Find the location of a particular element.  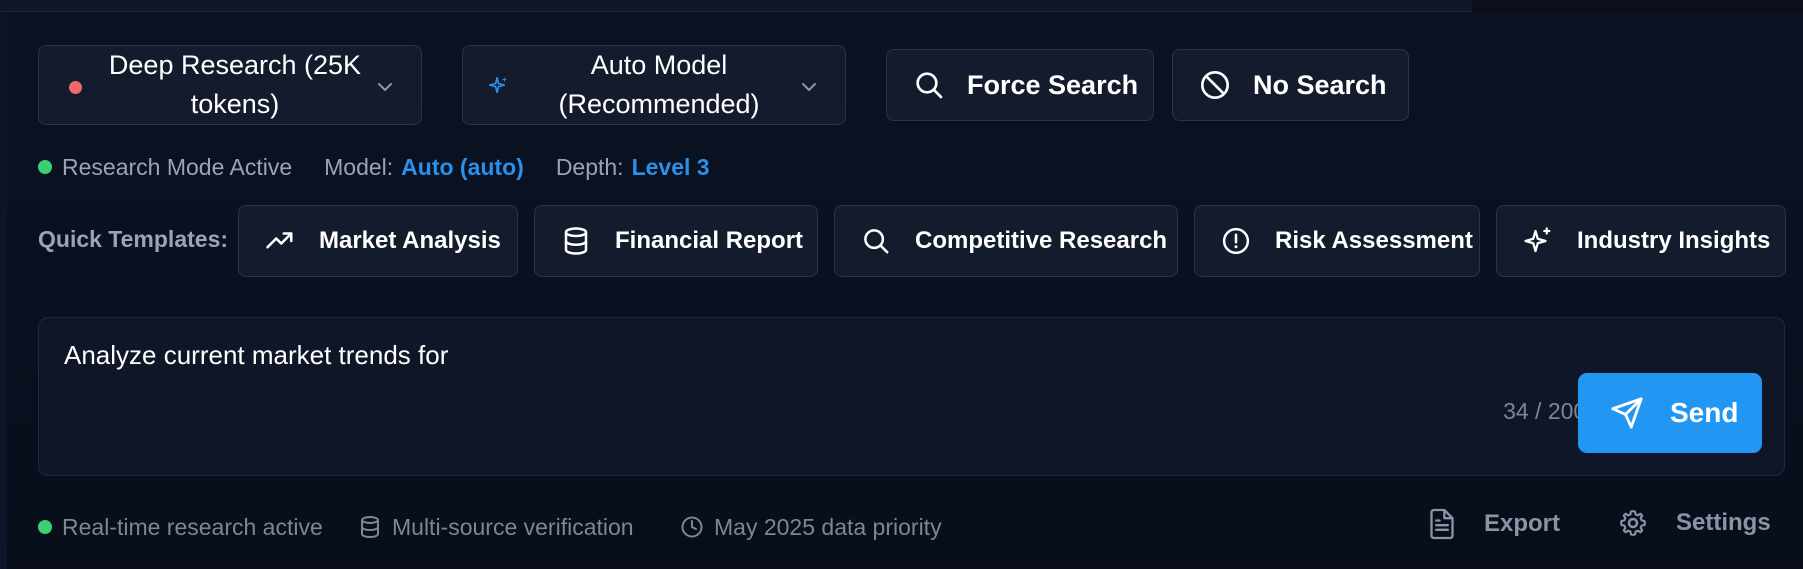

settings-button: Settings is located at coordinates (1694, 523).